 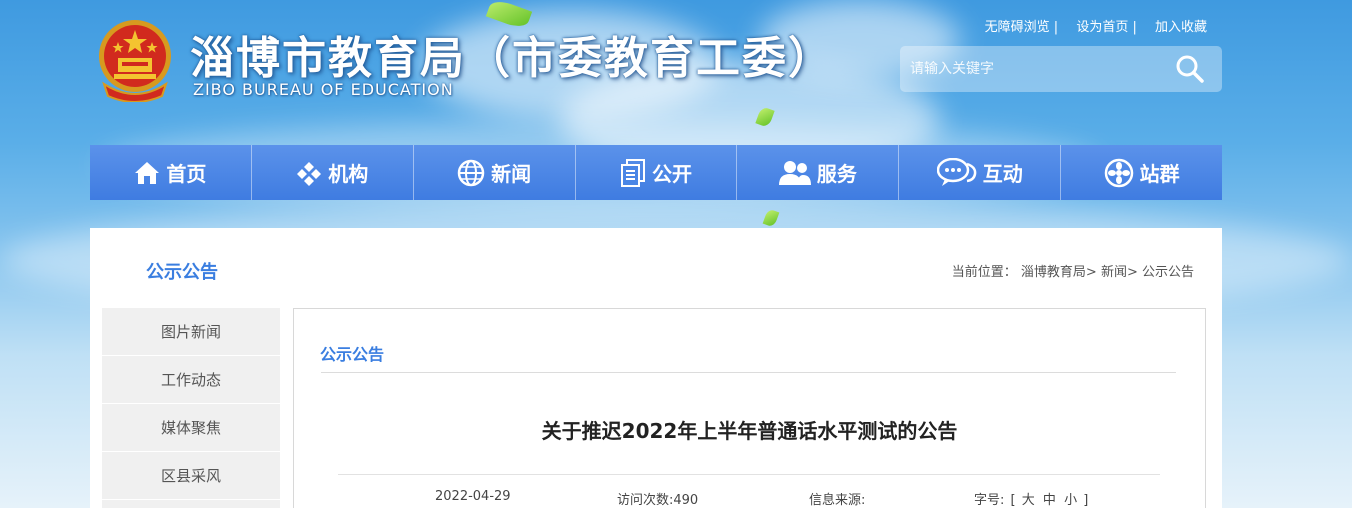 I want to click on search-box, so click(x=1061, y=69).